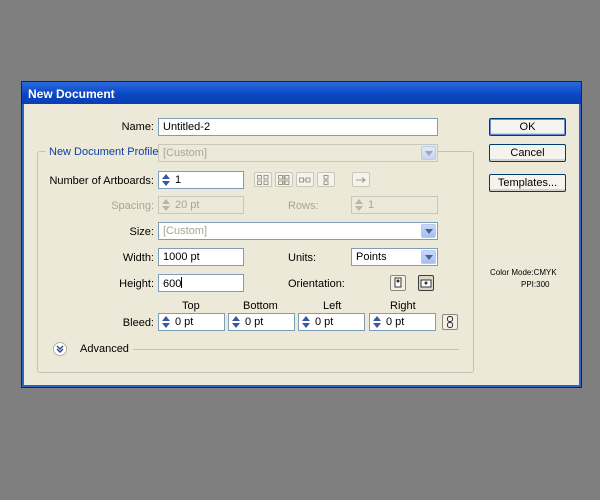 This screenshot has width=600, height=500. I want to click on portrait-orientation-button, so click(398, 283).